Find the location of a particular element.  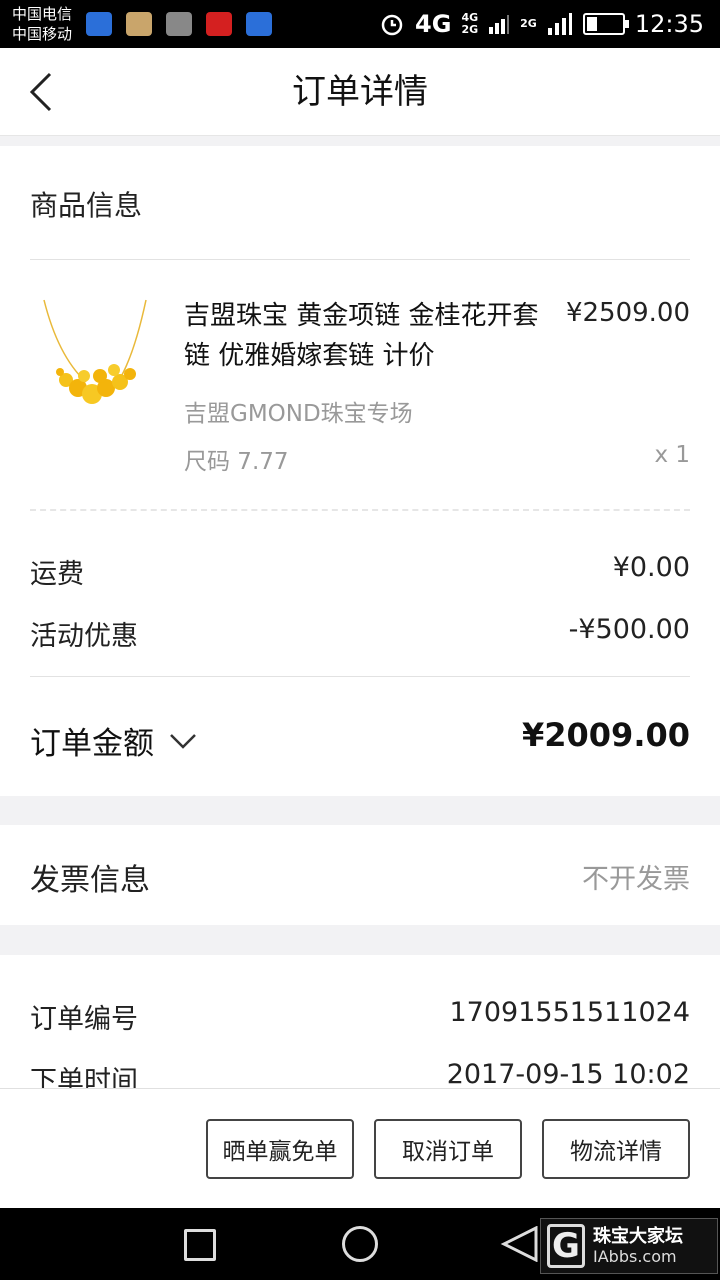

action-bar: 晒单赢免单 取消订单 物流详情 is located at coordinates (360, 1148).